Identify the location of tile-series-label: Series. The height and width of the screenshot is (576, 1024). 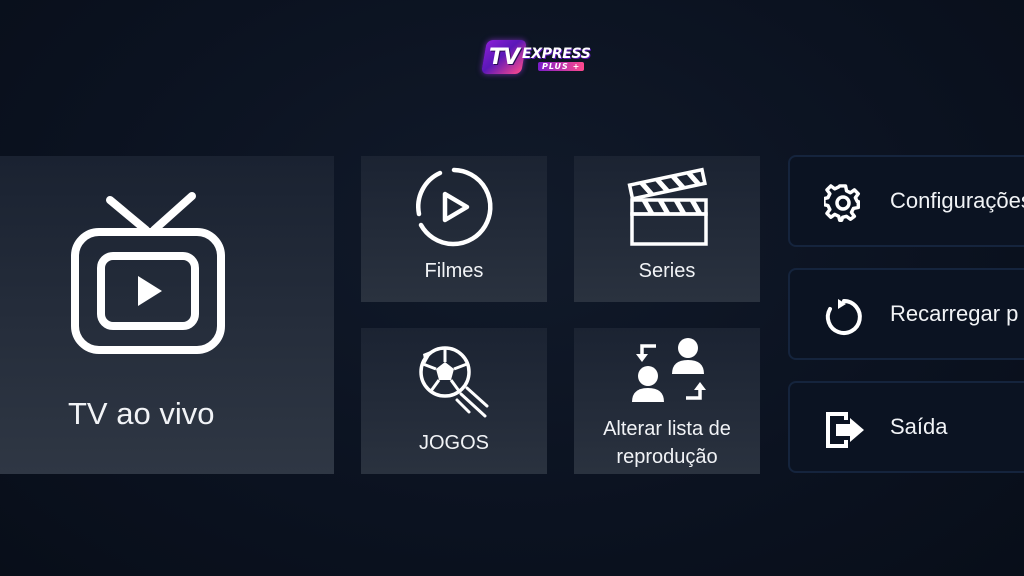
(667, 271).